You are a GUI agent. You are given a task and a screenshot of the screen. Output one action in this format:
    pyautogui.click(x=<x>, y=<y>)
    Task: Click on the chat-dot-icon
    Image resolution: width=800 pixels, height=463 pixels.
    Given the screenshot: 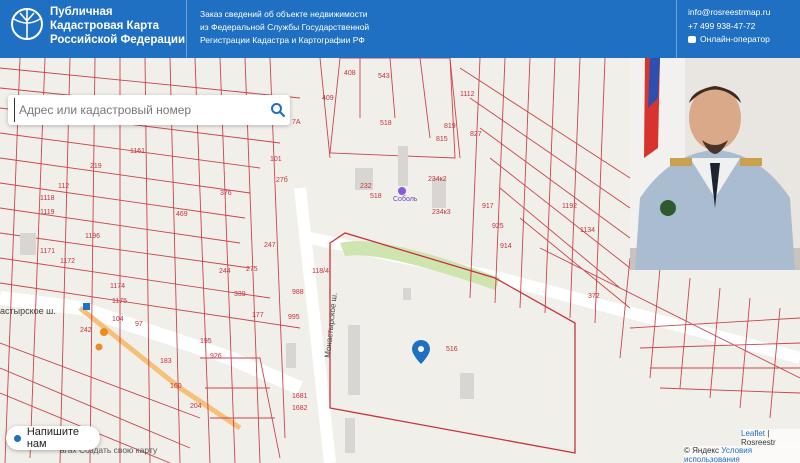 What is the action you would take?
    pyautogui.click(x=17, y=438)
    